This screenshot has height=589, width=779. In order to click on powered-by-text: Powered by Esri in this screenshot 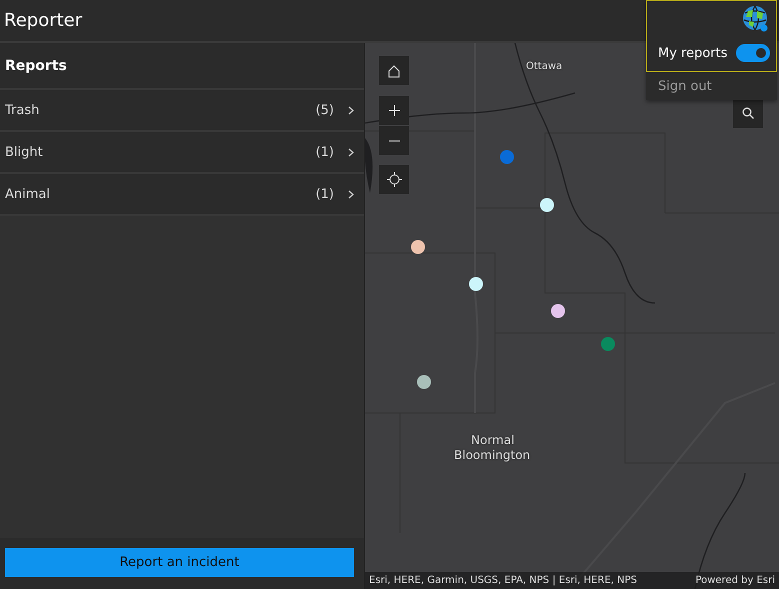, I will do `click(735, 580)`.